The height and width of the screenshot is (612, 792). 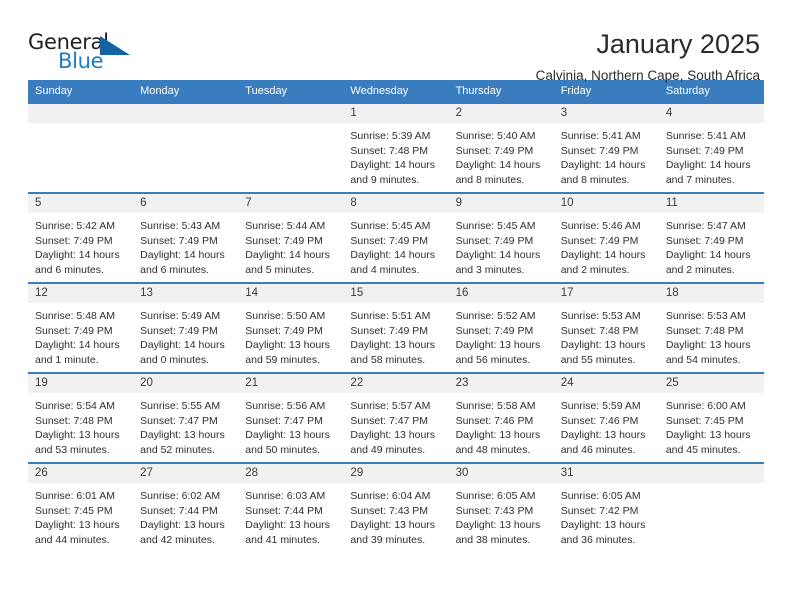 I want to click on sunrise-text: Sunrise: 6:03 AM, so click(x=285, y=496).